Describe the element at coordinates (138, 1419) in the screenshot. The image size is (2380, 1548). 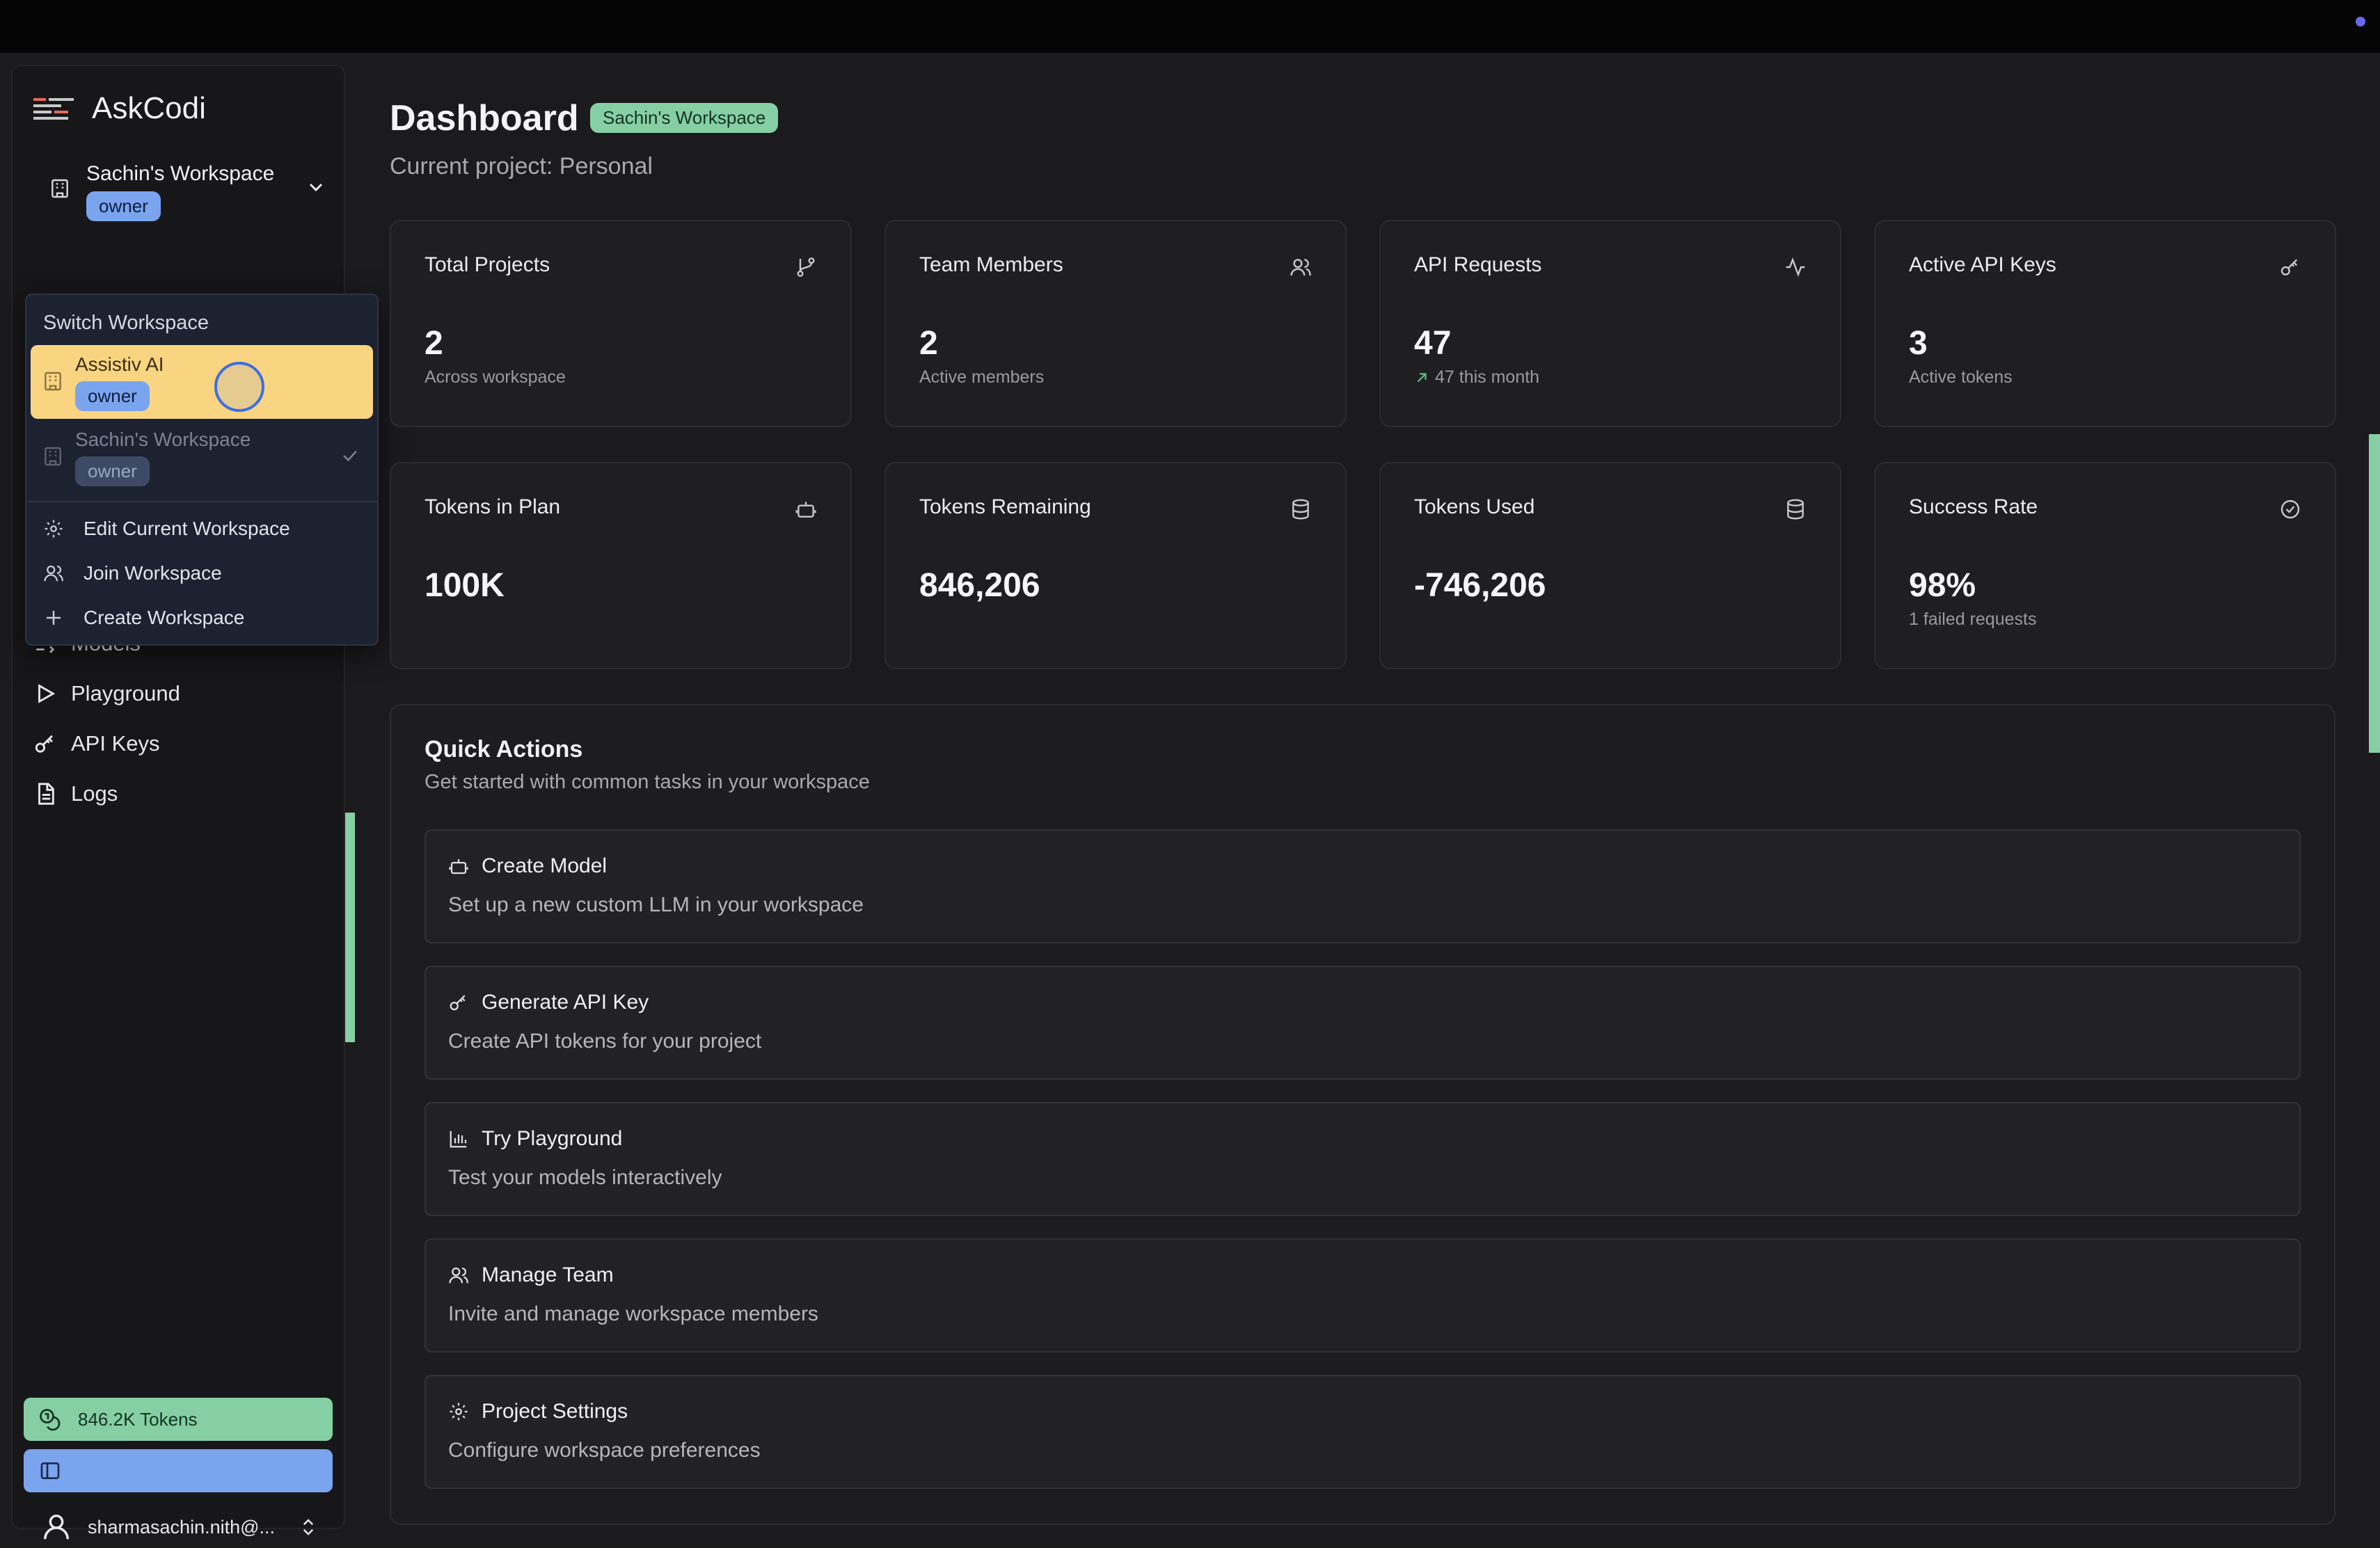
I see `tokens-balance-label: 846.2K Tokens` at that location.